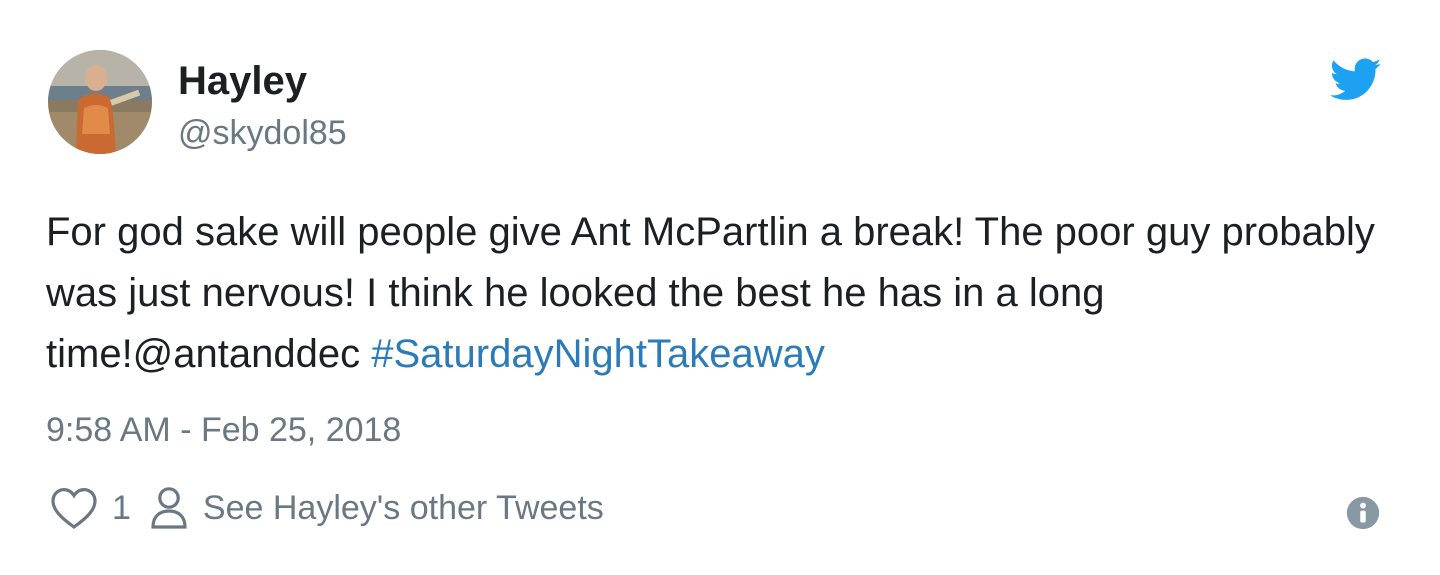  What do you see at coordinates (262, 133) in the screenshot?
I see `user-handle: @skydol85` at bounding box center [262, 133].